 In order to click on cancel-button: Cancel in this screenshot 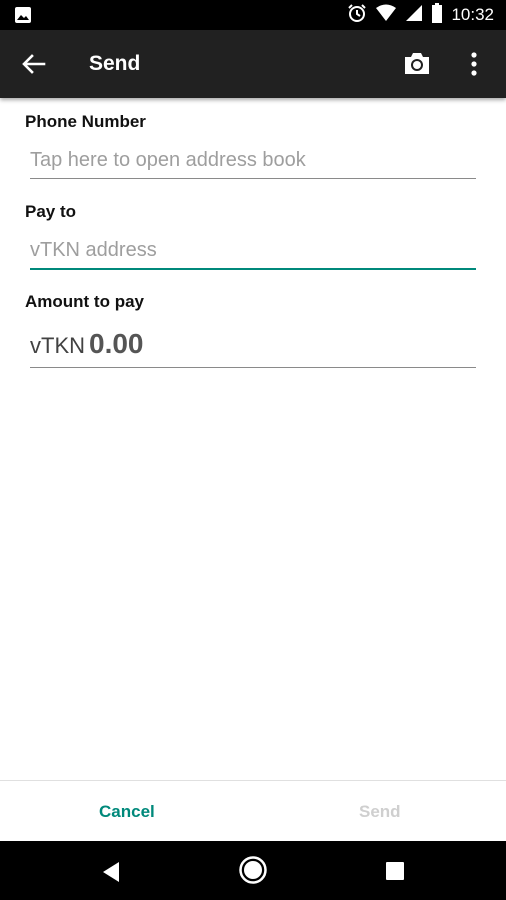, I will do `click(127, 812)`.